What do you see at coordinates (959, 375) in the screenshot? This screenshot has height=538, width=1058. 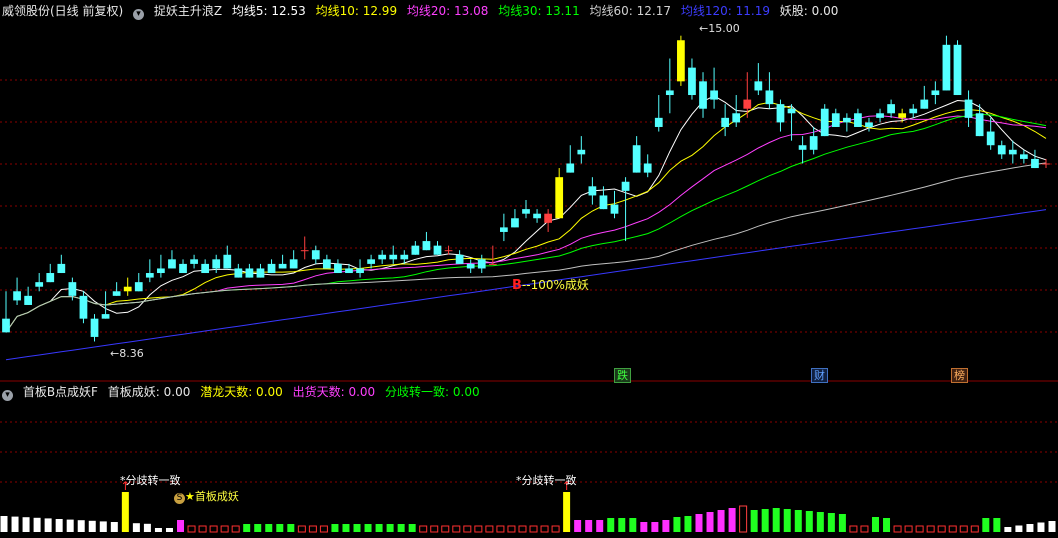 I see `tag-bang: 榜` at bounding box center [959, 375].